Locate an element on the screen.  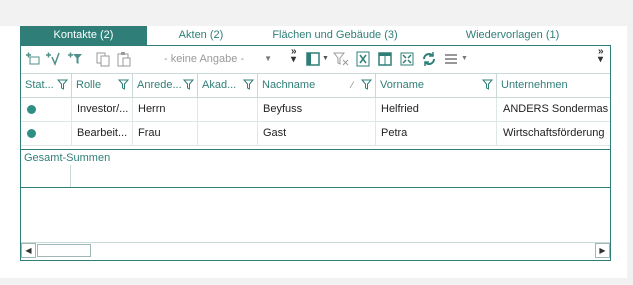
clear-filter-icon is located at coordinates (341, 59).